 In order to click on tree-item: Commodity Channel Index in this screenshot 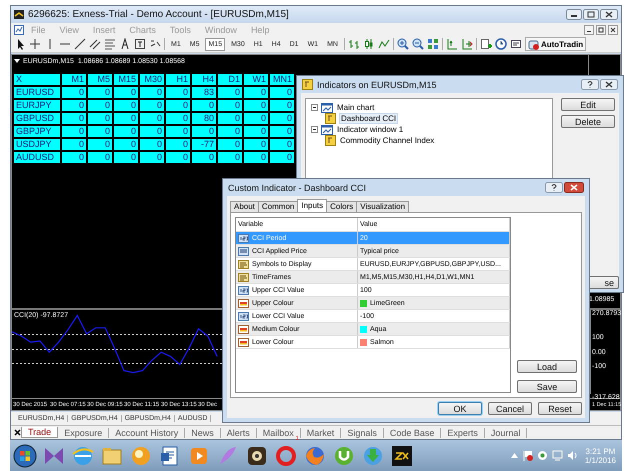, I will do `click(387, 140)`.